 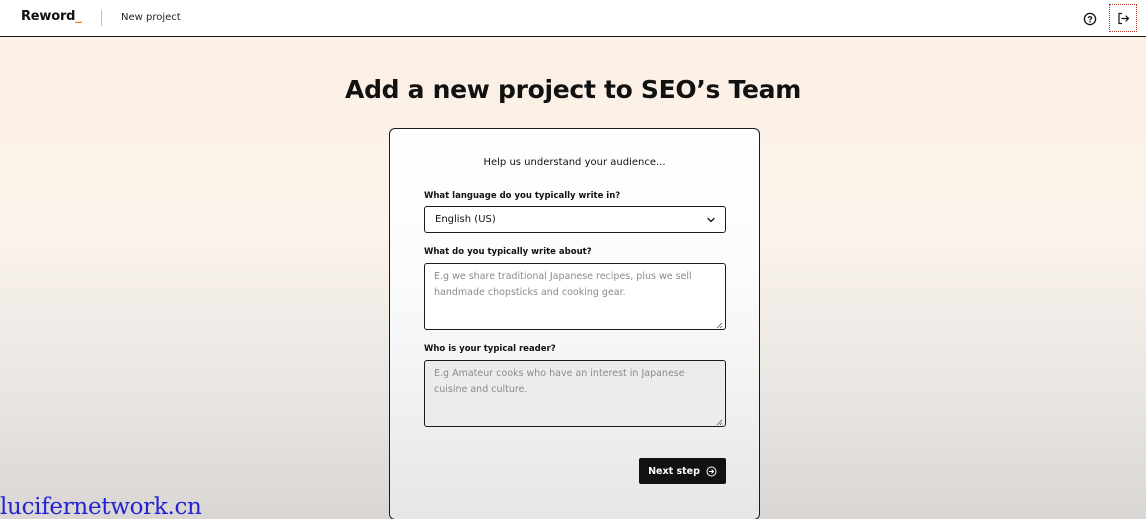 I want to click on reader-label: Who is your typical reader?, so click(x=490, y=349).